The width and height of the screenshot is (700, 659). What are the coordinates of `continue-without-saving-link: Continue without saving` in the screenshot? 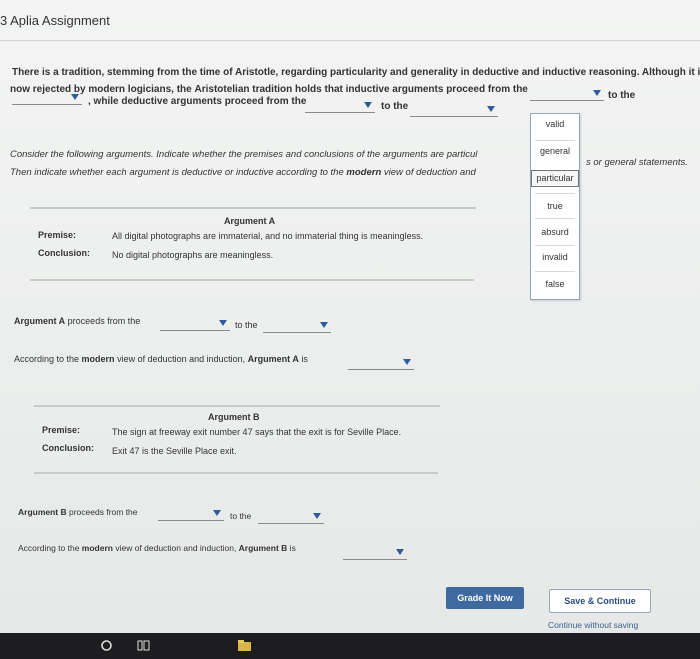 It's located at (593, 625).